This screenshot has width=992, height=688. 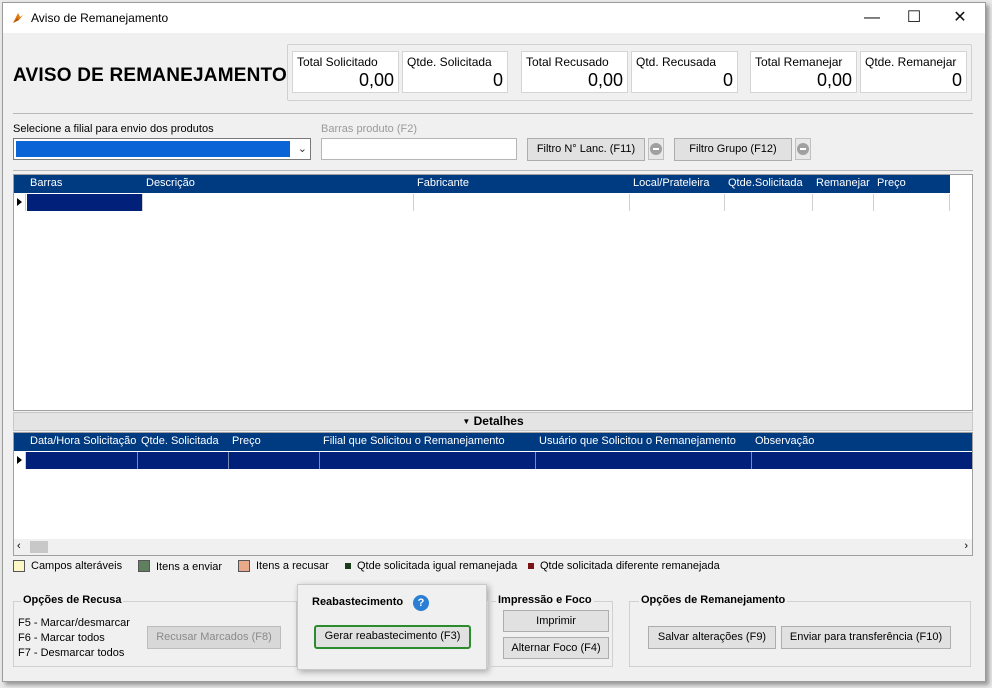 I want to click on total-label: Total Remanejar, so click(x=799, y=62).